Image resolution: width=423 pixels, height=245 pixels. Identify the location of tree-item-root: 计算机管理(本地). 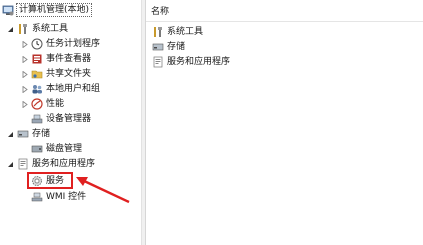
(47, 10).